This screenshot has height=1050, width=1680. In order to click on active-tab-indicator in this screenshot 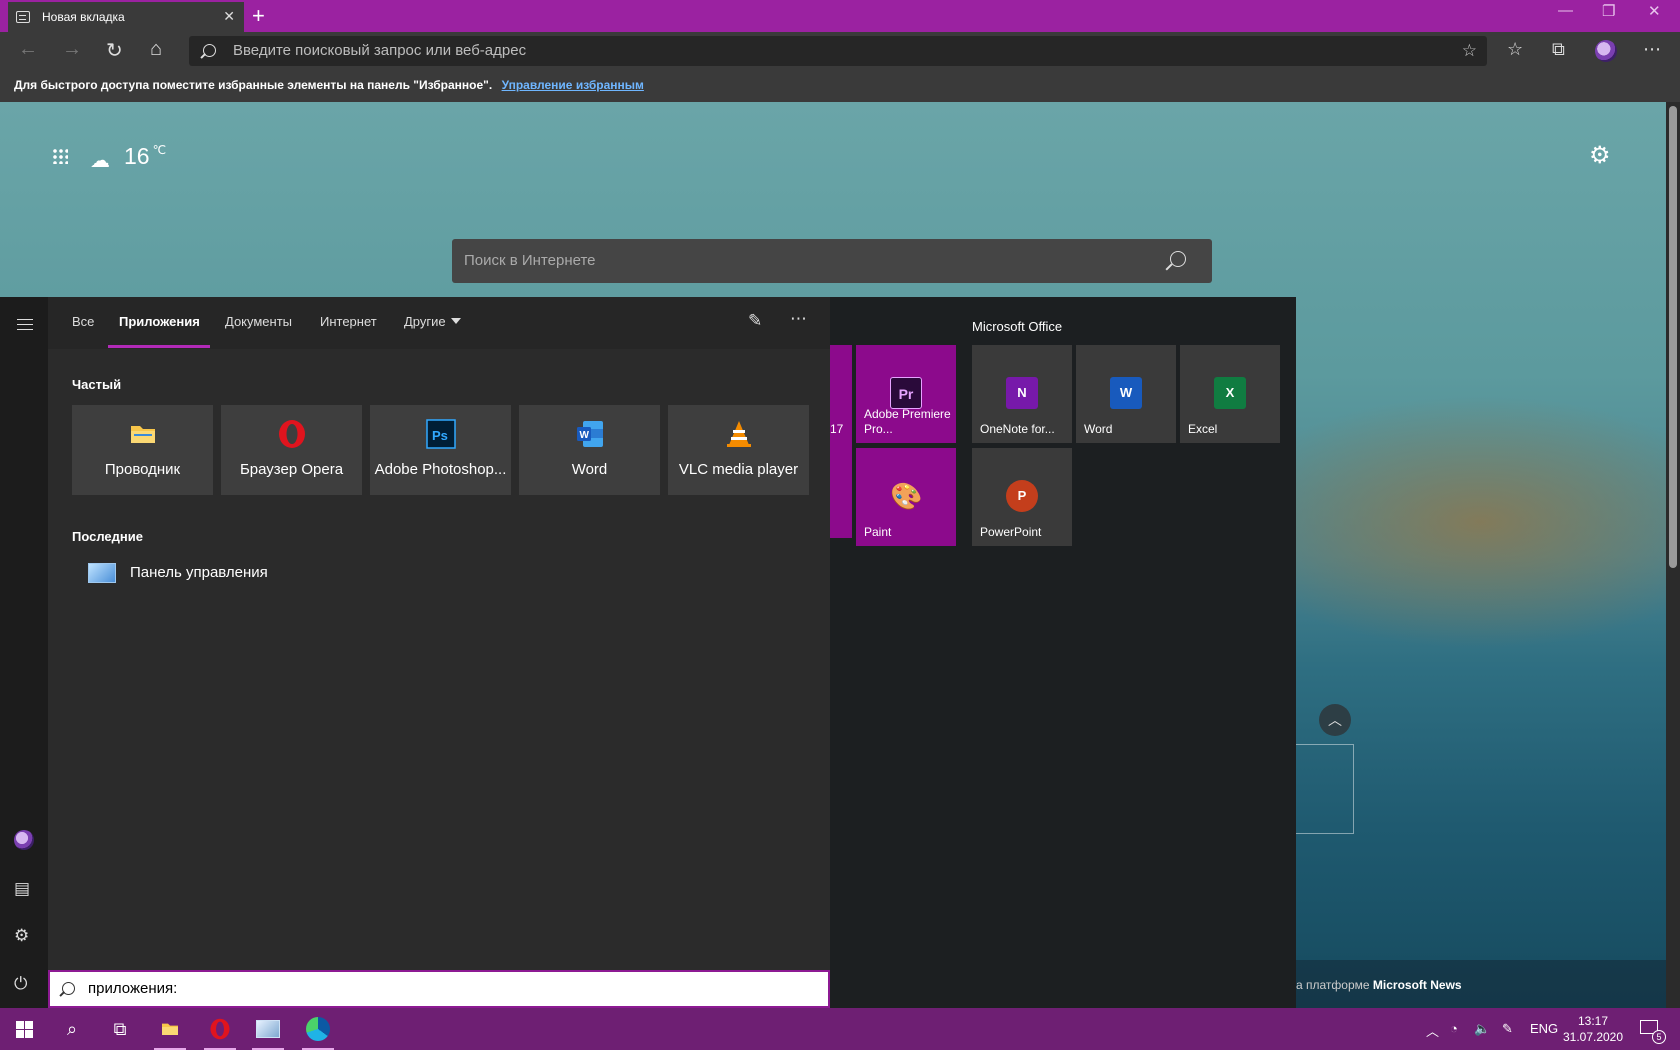, I will do `click(159, 346)`.